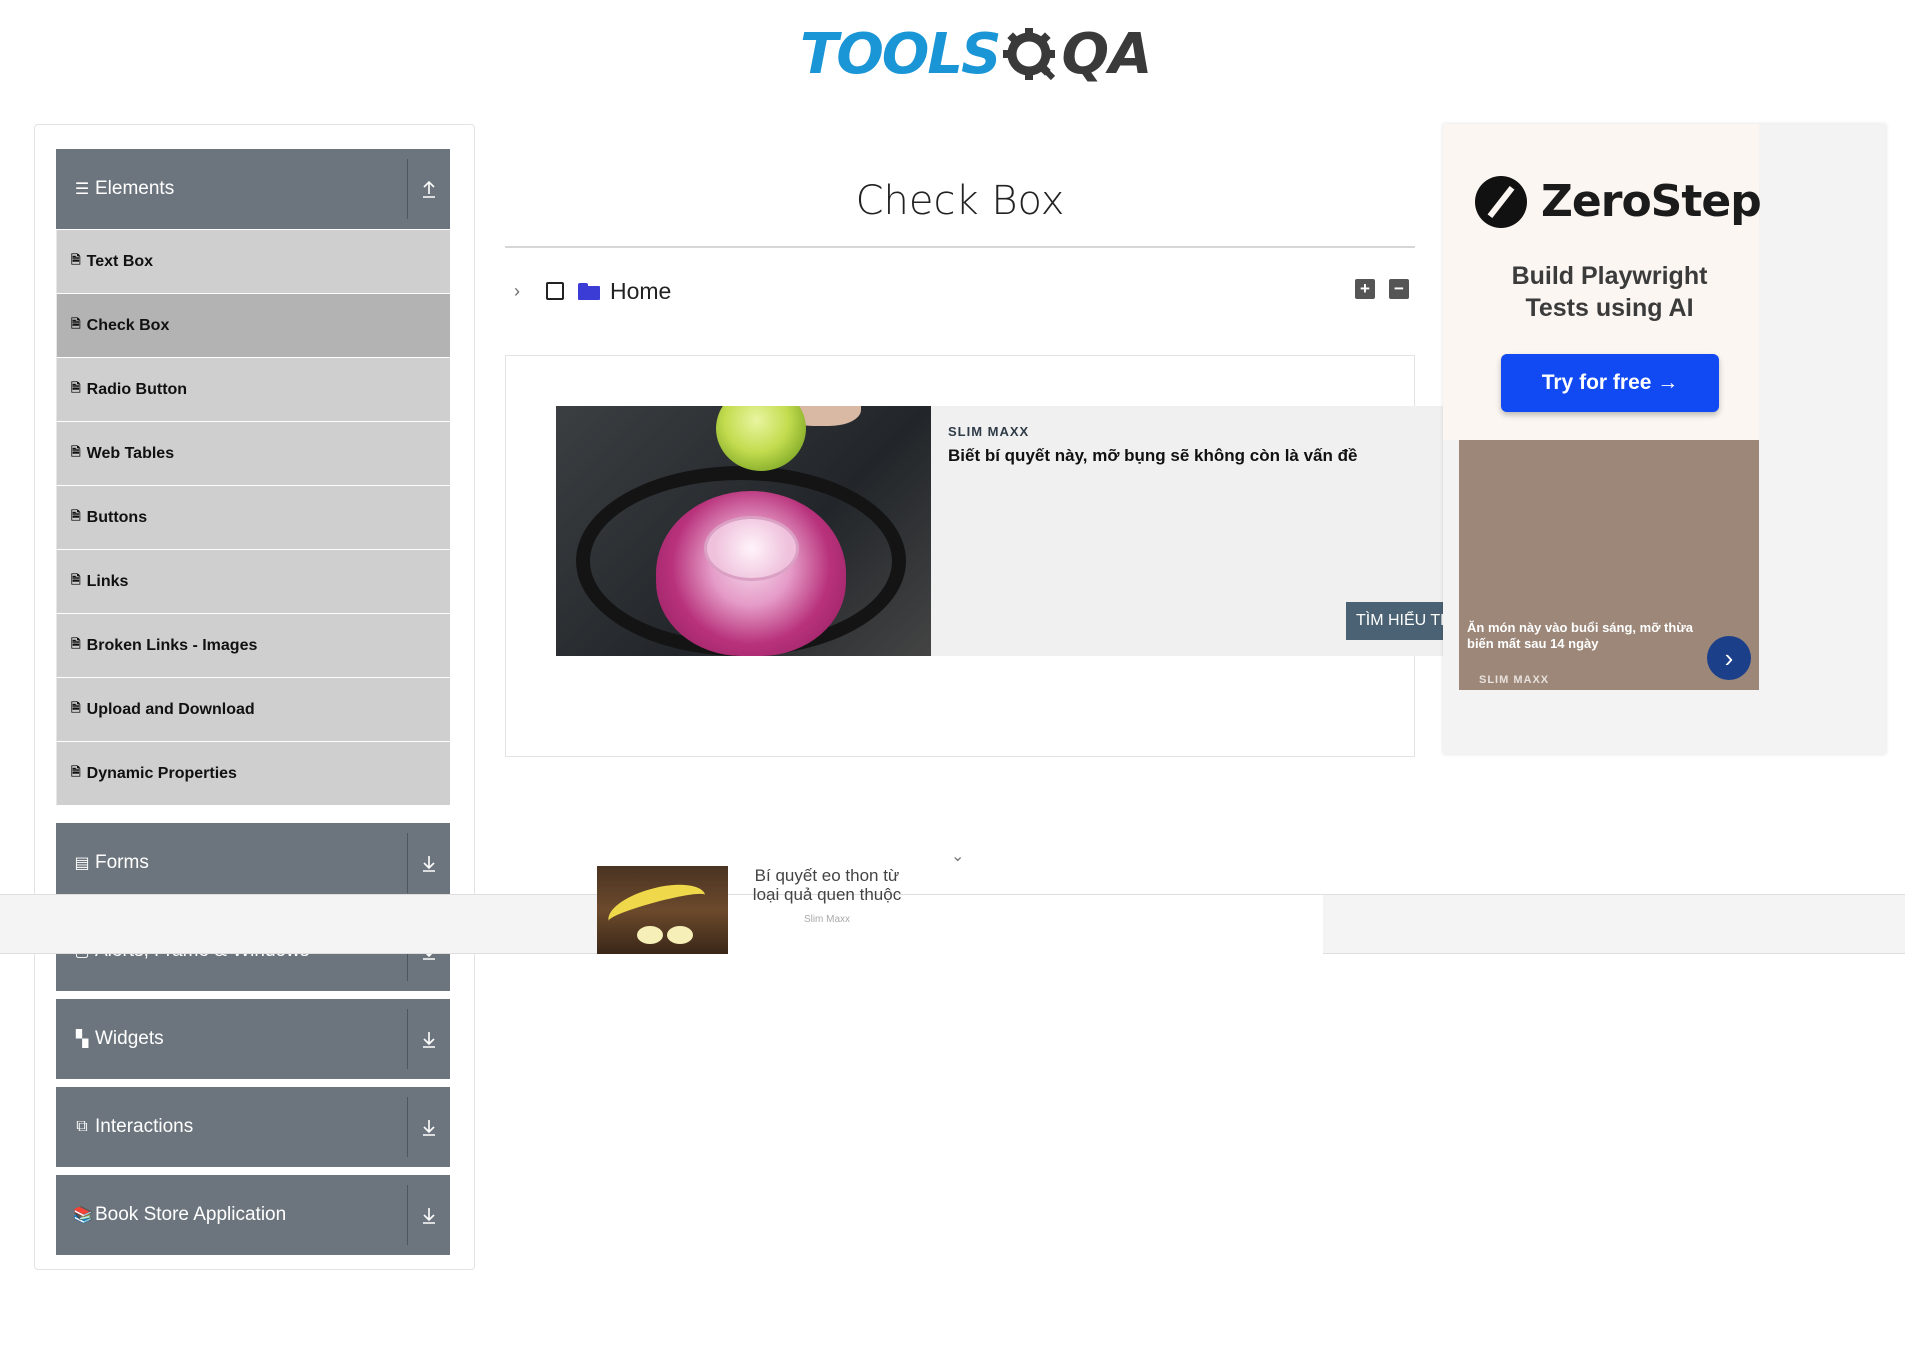 Image resolution: width=1905 pixels, height=1370 pixels. What do you see at coordinates (82, 189) in the screenshot?
I see `hamburger-icon: ☰` at bounding box center [82, 189].